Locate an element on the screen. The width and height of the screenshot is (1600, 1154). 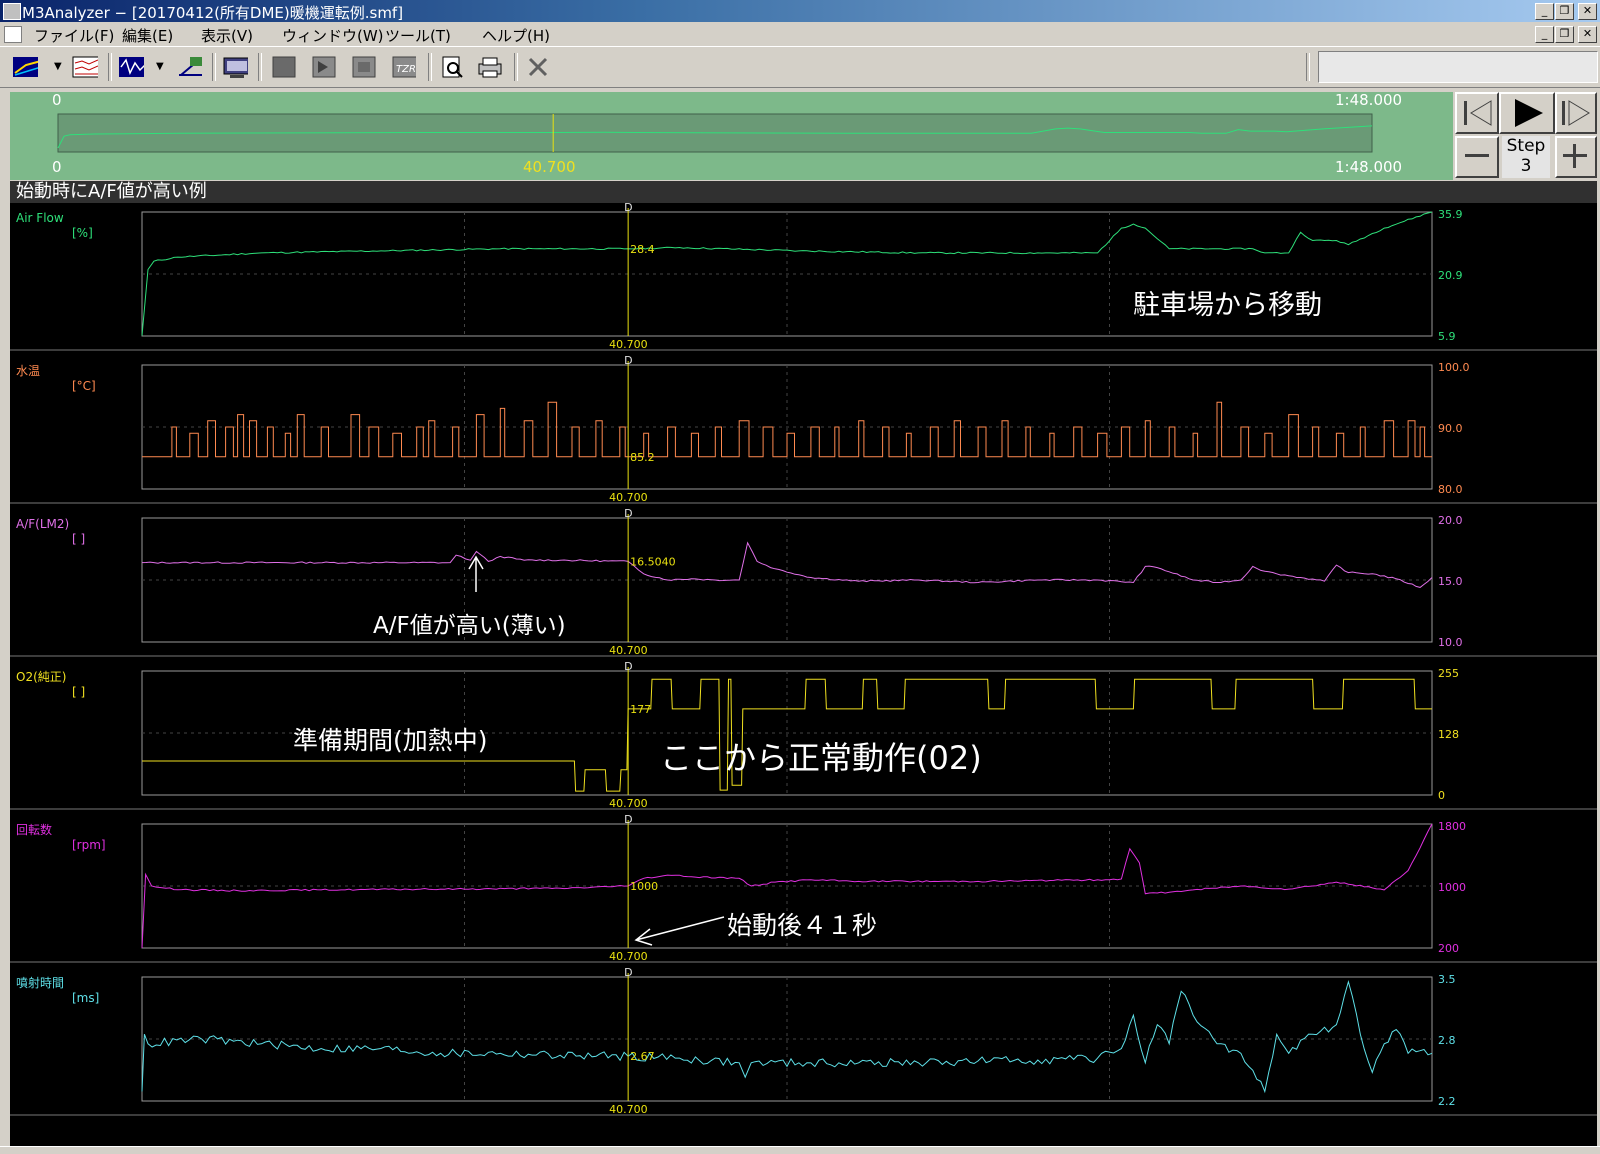
af-arrow-path is located at coordinates (476, 573).